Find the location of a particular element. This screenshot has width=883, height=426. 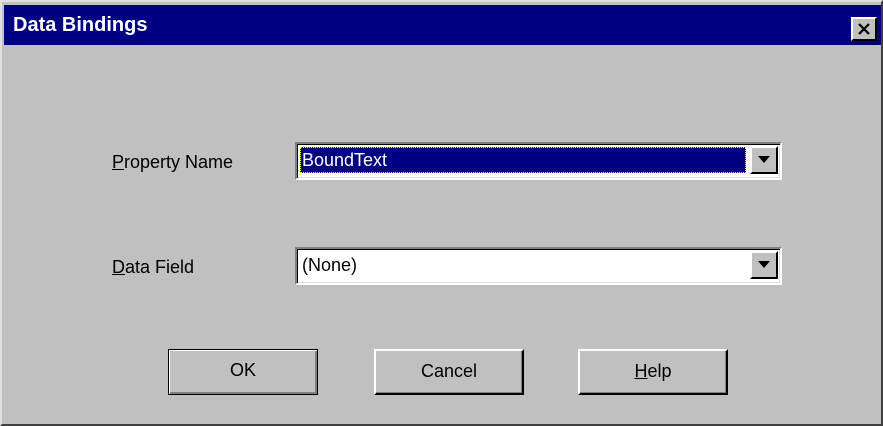

data-field-value: (None) is located at coordinates (330, 265).